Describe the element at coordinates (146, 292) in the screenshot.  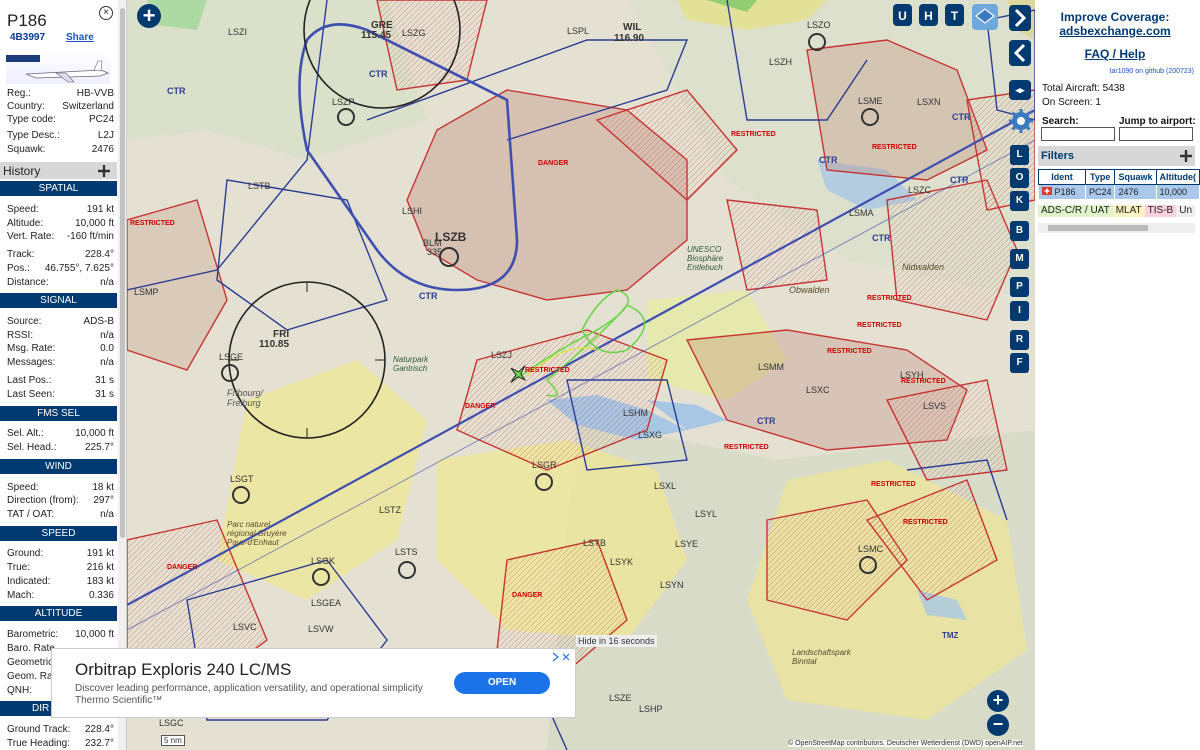
I see `airport-lsmp: LSMP` at that location.